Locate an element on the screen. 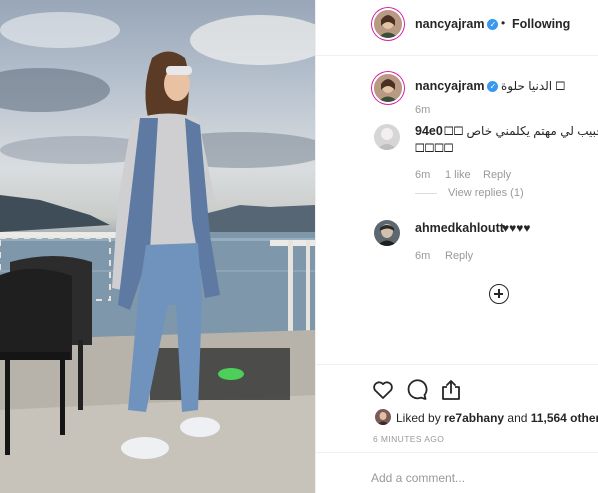 This screenshot has width=598, height=493. replies-divider is located at coordinates (426, 193).